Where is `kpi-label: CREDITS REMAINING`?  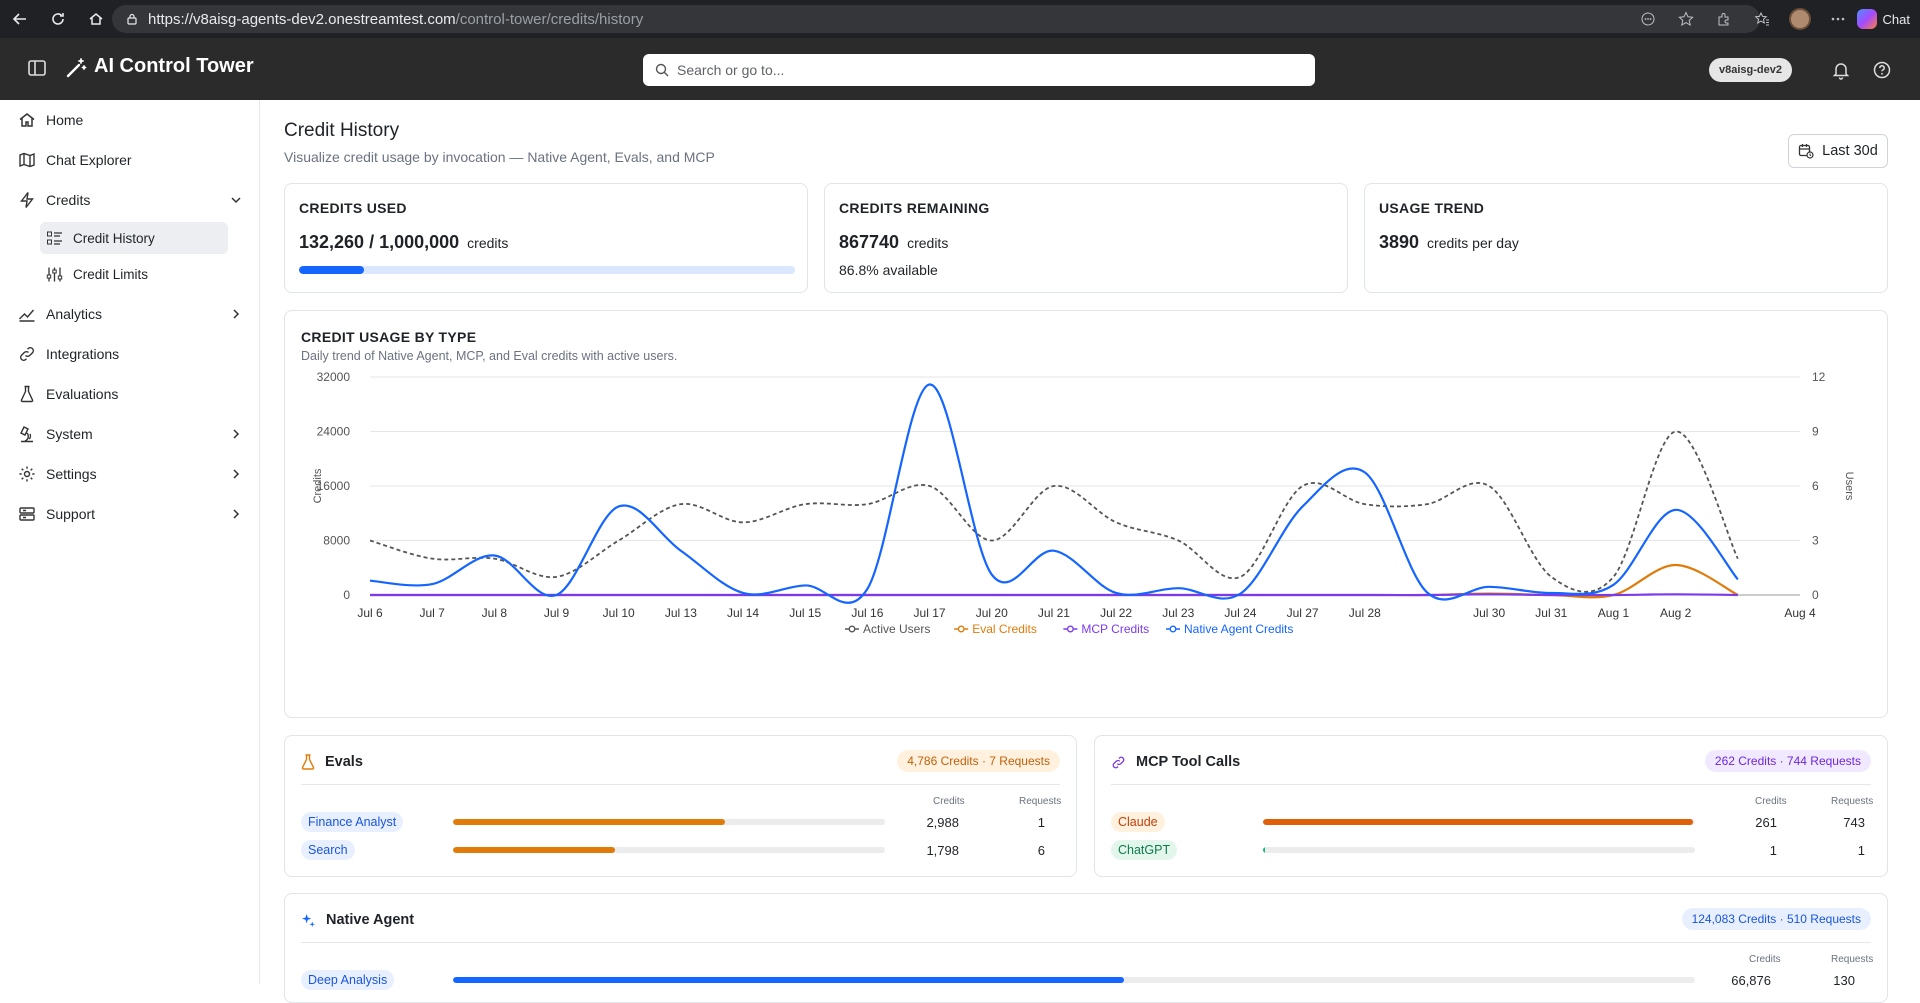 kpi-label: CREDITS REMAINING is located at coordinates (914, 208).